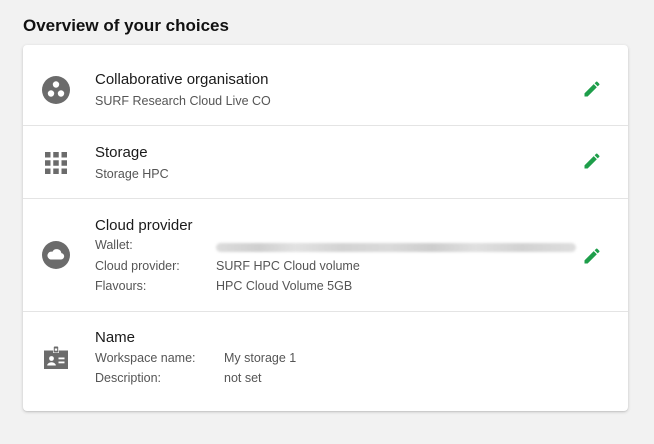 The width and height of the screenshot is (654, 444). What do you see at coordinates (243, 378) in the screenshot?
I see `field-value: not set` at bounding box center [243, 378].